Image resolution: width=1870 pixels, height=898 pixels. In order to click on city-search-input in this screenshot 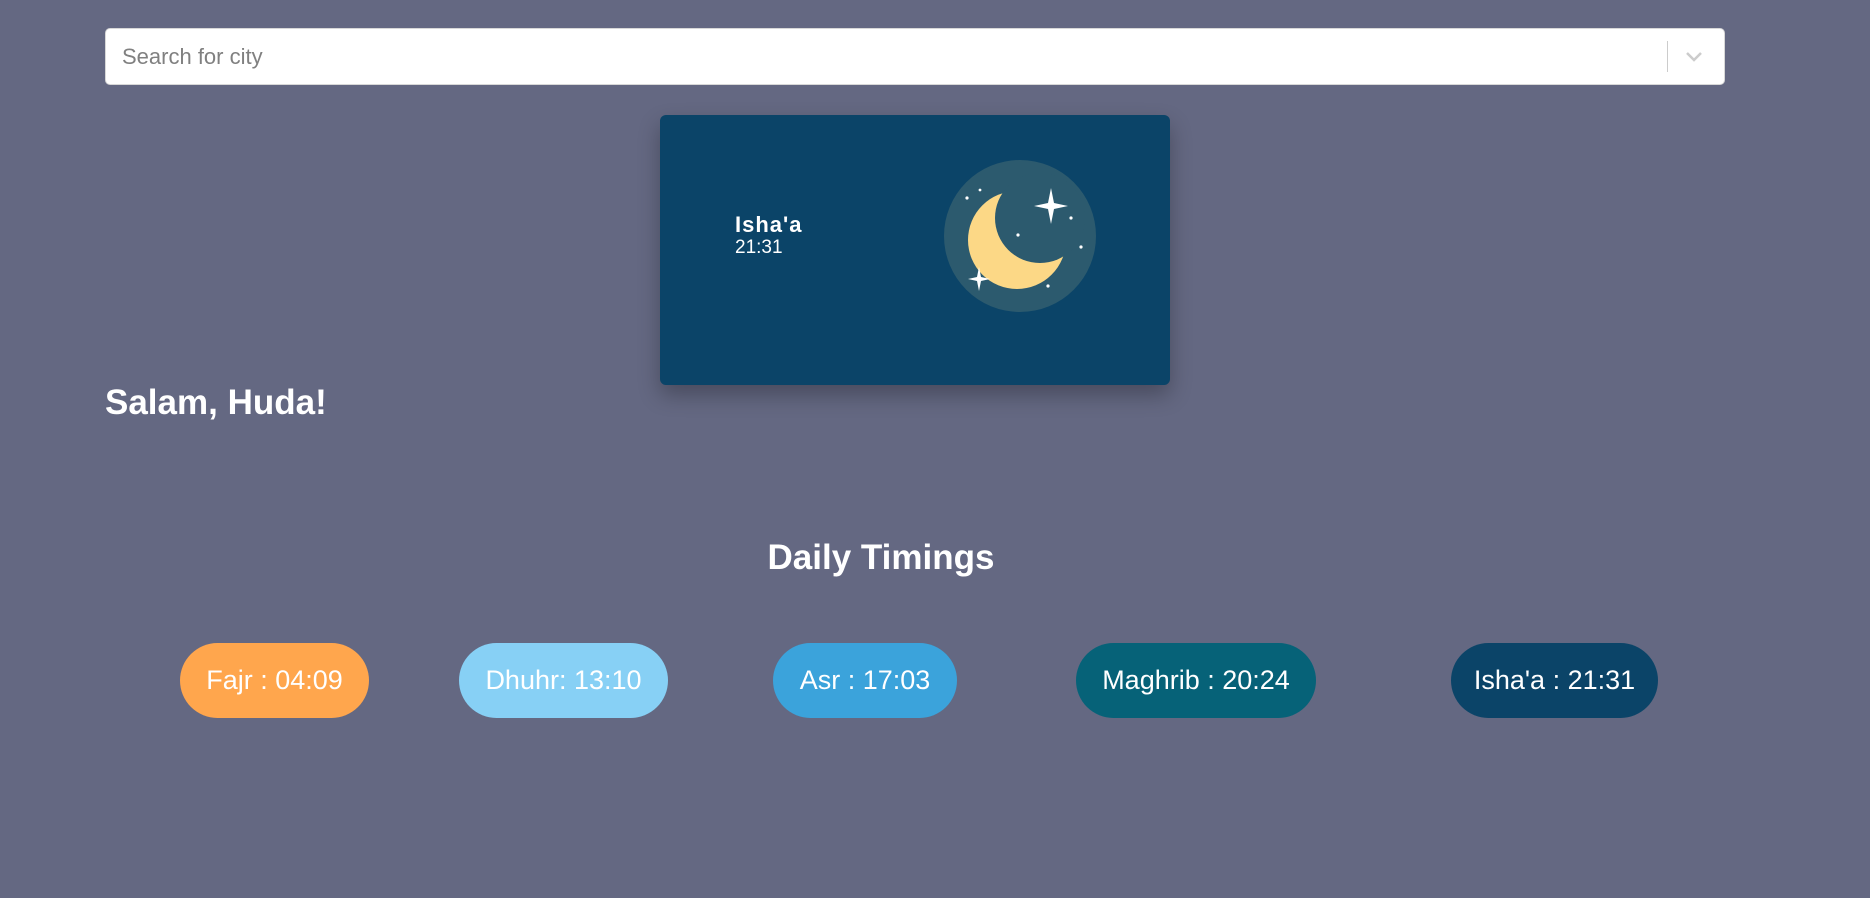, I will do `click(886, 56)`.